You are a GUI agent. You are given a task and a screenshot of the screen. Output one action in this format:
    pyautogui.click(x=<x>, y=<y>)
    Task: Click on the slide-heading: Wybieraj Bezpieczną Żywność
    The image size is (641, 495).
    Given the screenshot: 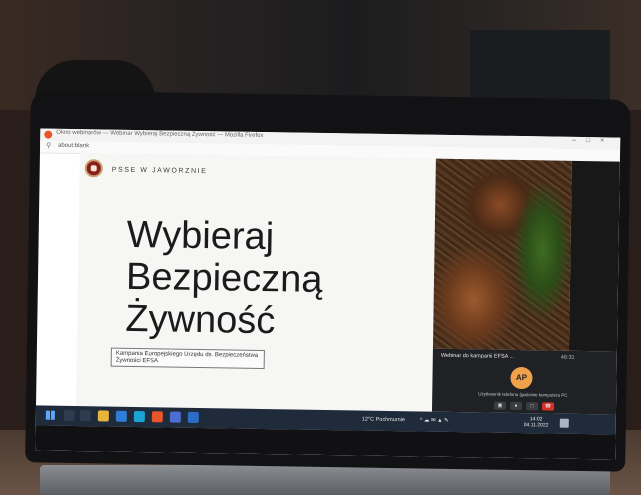 What is the action you would take?
    pyautogui.click(x=224, y=278)
    